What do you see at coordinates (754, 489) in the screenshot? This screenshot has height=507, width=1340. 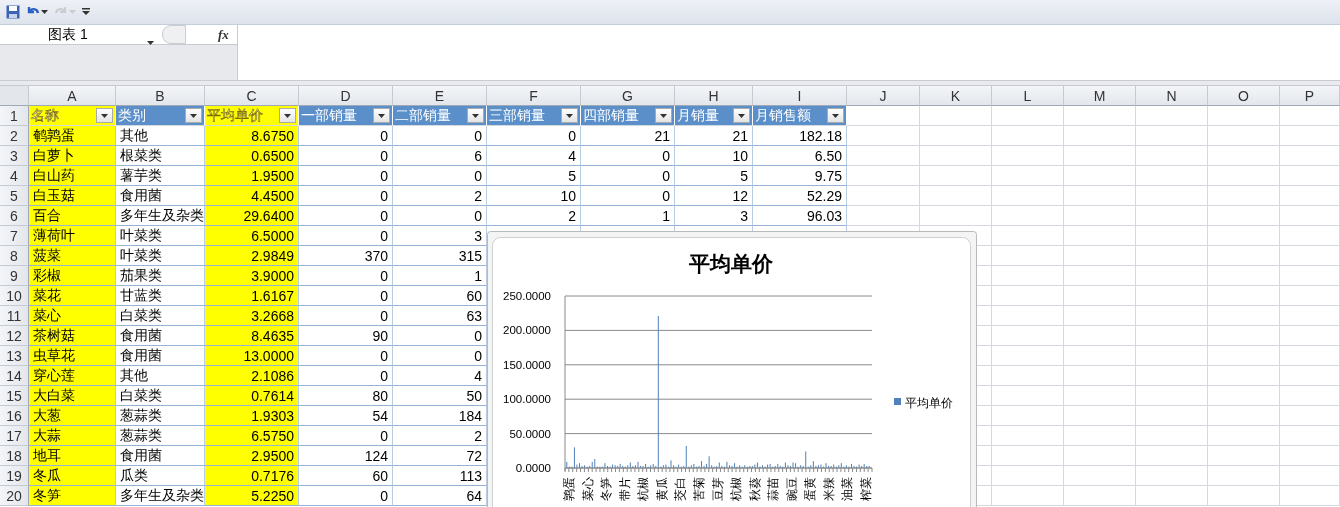 I see `x-category-label: 秋葵` at bounding box center [754, 489].